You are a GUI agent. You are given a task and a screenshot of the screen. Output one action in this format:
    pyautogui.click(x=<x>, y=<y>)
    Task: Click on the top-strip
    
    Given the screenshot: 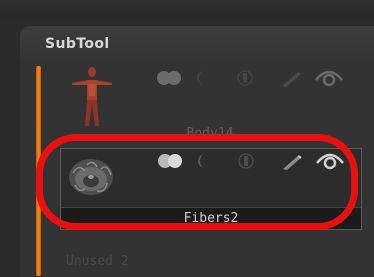 What is the action you would take?
    pyautogui.click(x=187, y=10)
    